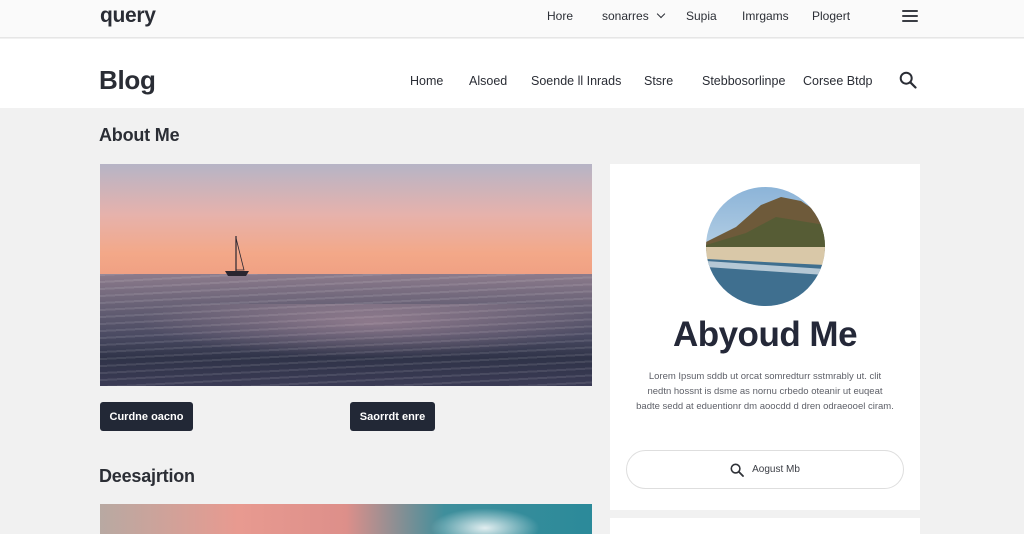 The height and width of the screenshot is (534, 1024). What do you see at coordinates (576, 81) in the screenshot?
I see `blog-nav-item-3: Soende ll Inrads` at bounding box center [576, 81].